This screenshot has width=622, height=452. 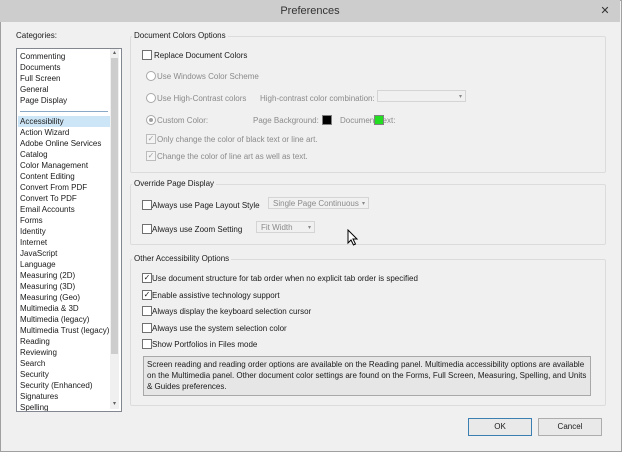 I want to click on line-art-checkbox: ✓, so click(x=151, y=156).